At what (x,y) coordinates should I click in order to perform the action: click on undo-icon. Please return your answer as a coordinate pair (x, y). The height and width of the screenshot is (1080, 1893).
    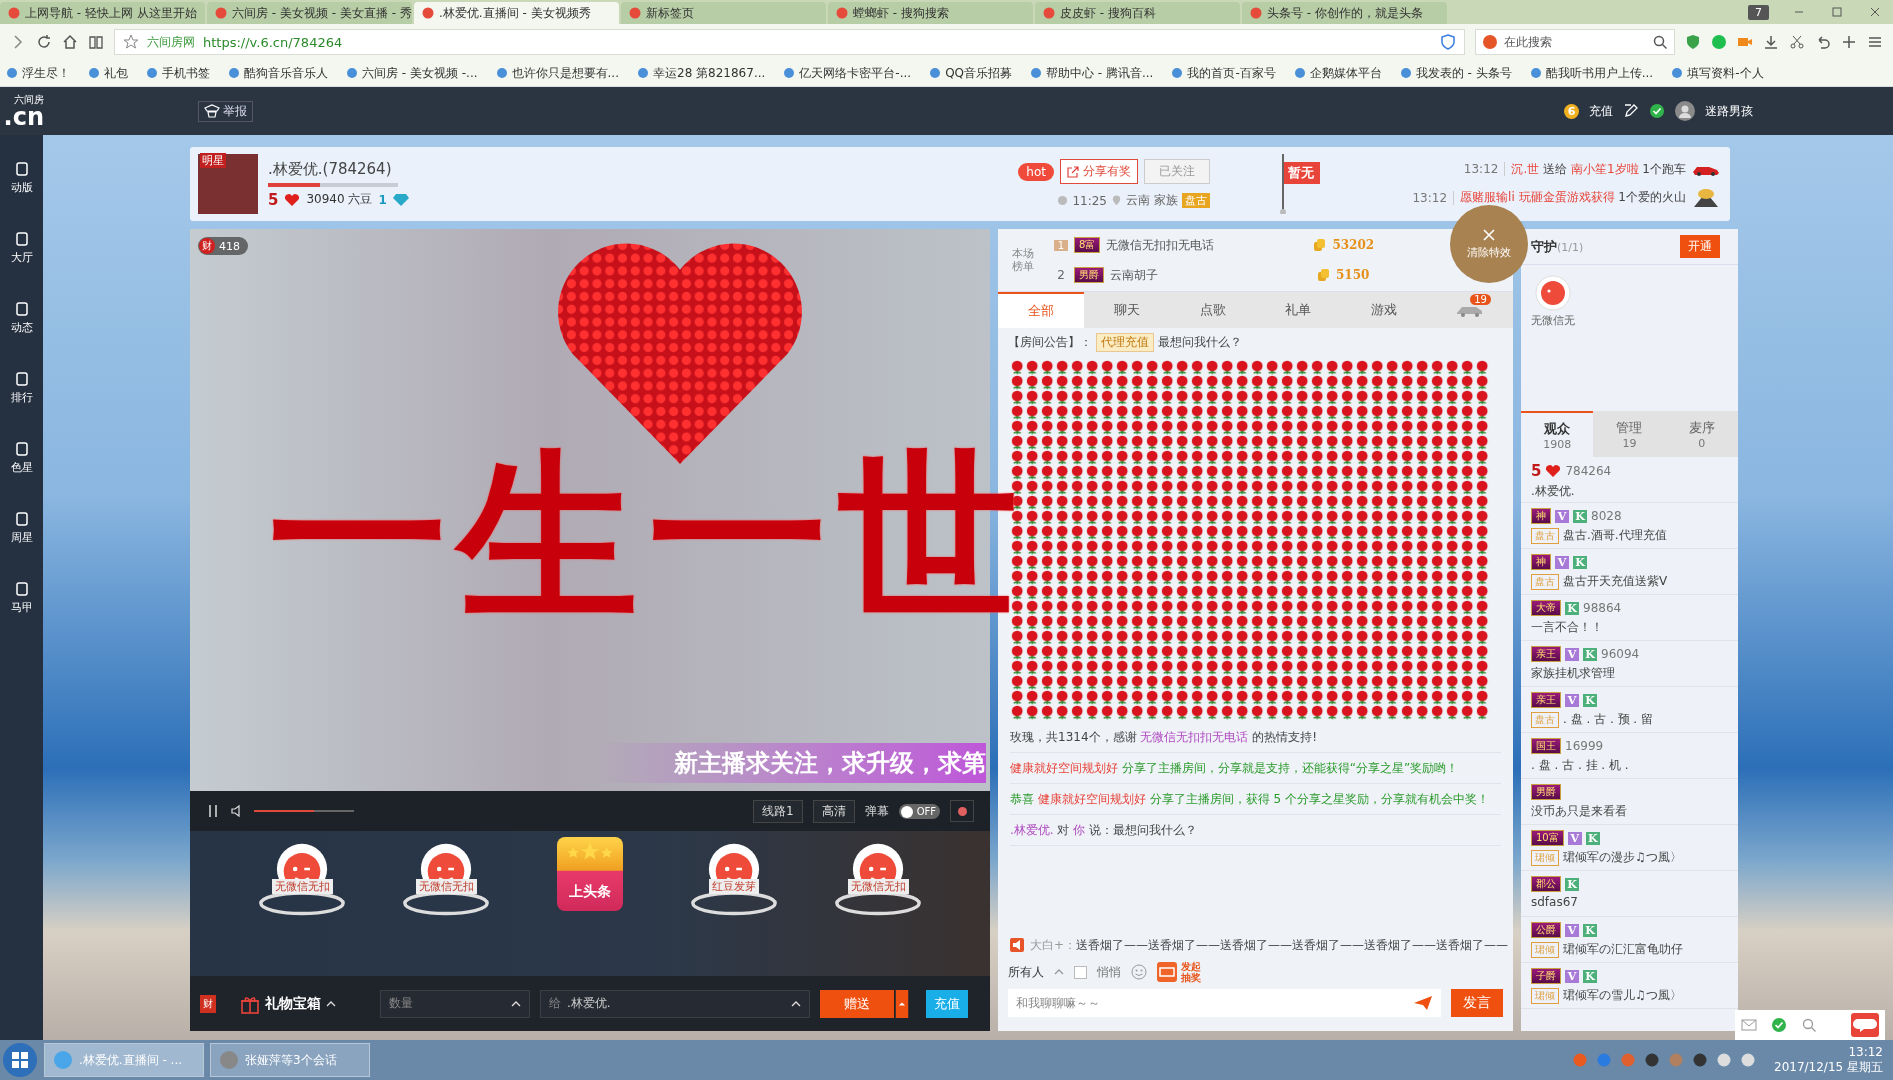
    Looking at the image, I should click on (1823, 42).